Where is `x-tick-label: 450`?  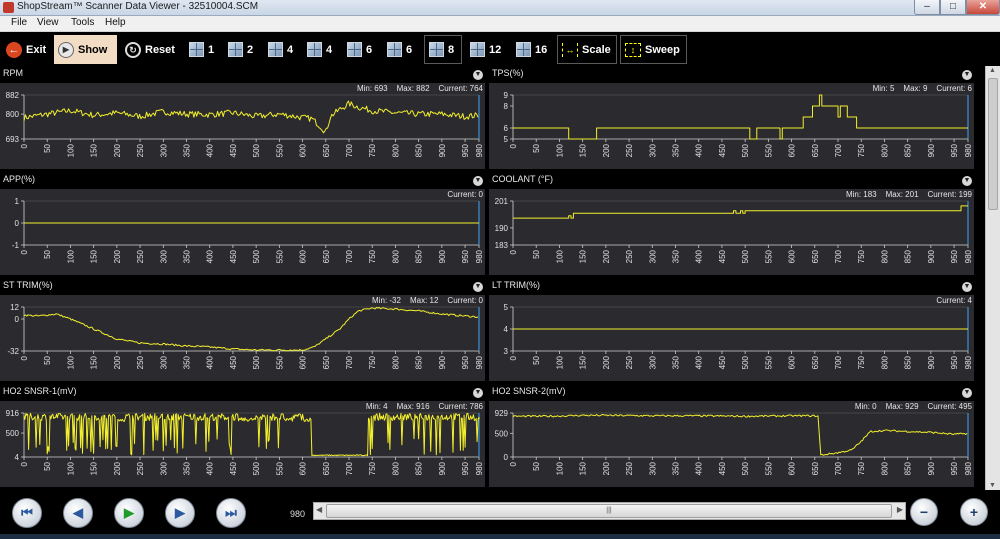 x-tick-label: 450 is located at coordinates (233, 362).